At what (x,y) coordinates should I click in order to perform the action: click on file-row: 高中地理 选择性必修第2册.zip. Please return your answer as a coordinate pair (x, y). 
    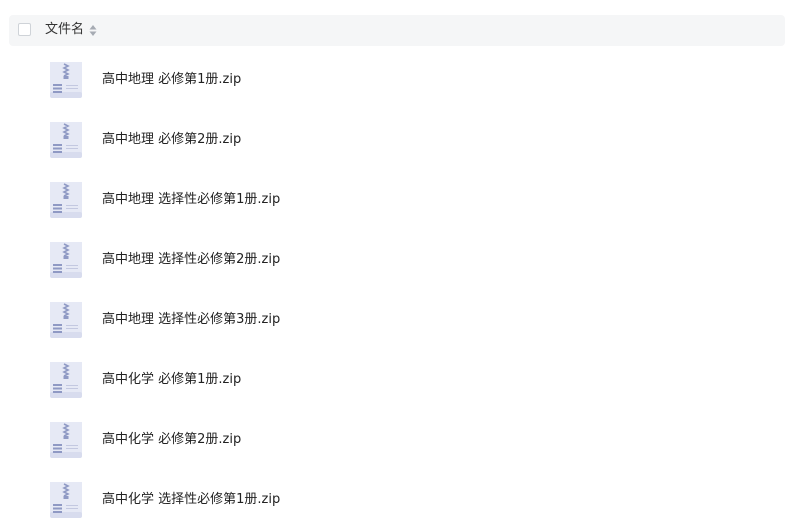
    Looking at the image, I should click on (392, 260).